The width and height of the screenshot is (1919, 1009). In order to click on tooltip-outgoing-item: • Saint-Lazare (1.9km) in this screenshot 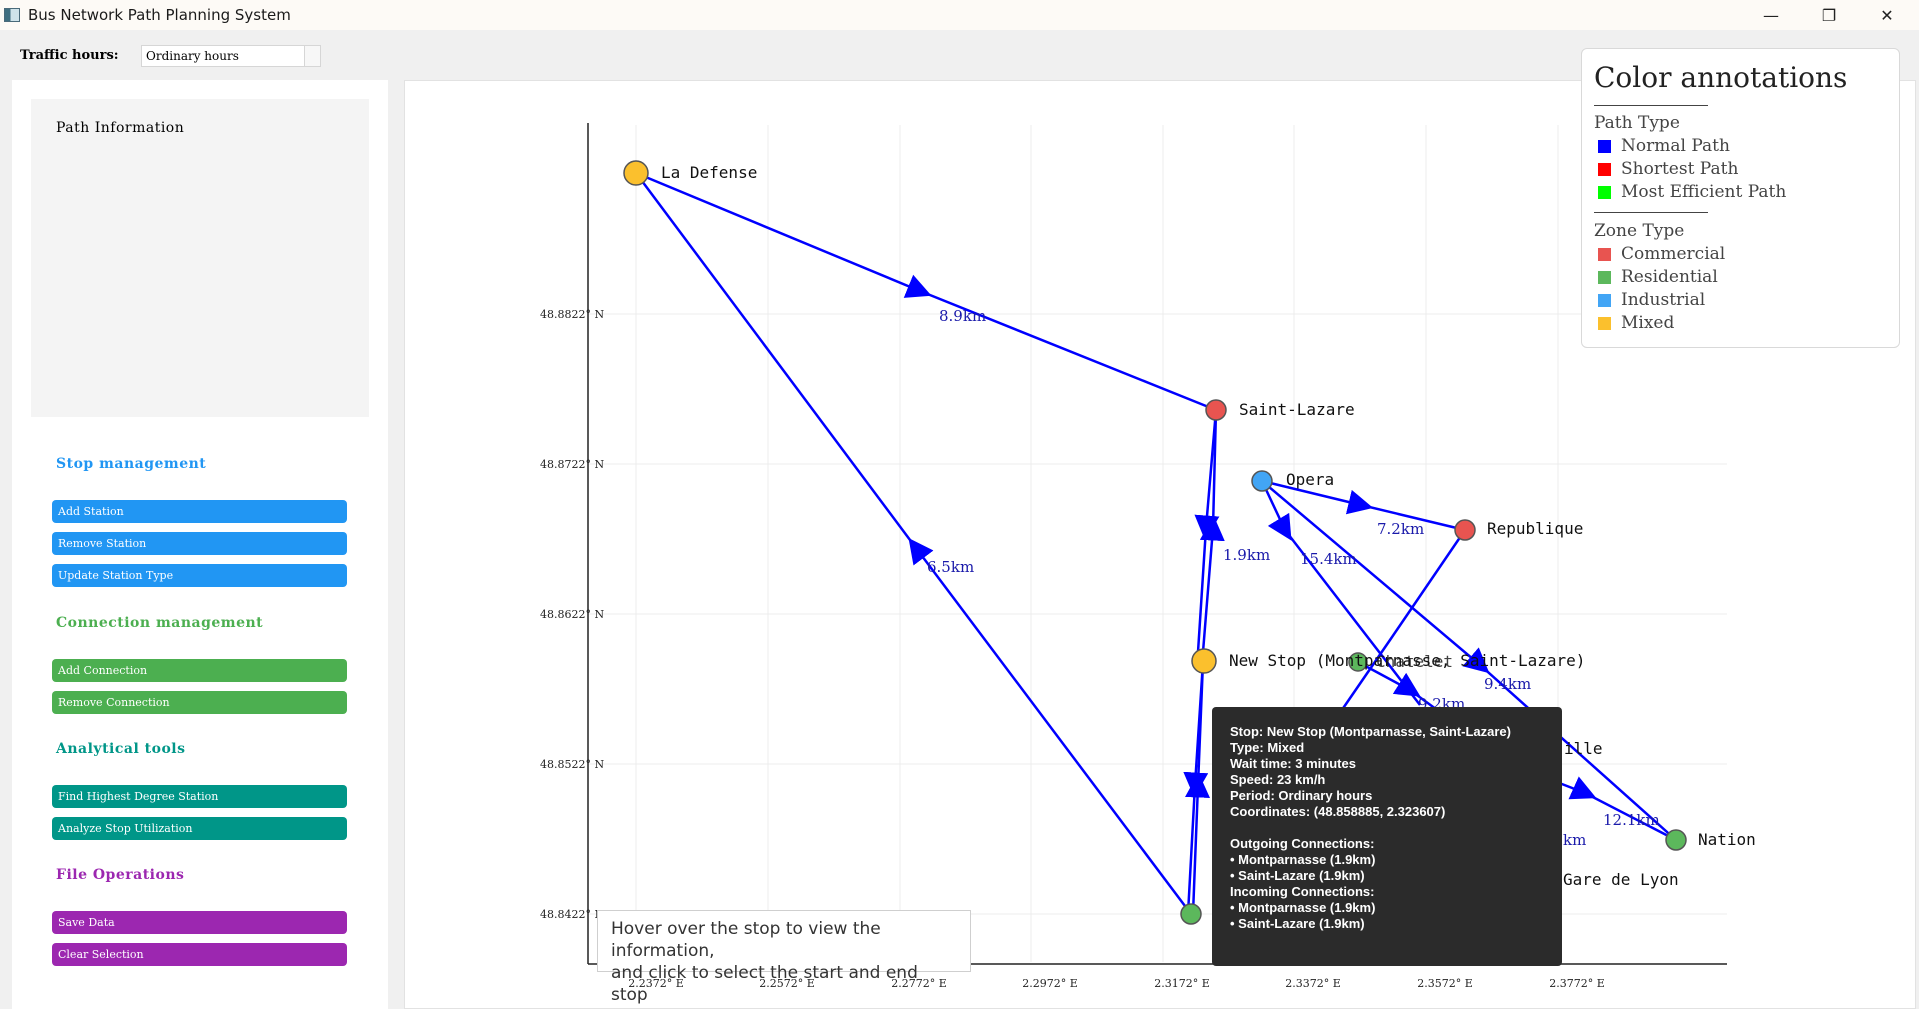, I will do `click(1297, 875)`.